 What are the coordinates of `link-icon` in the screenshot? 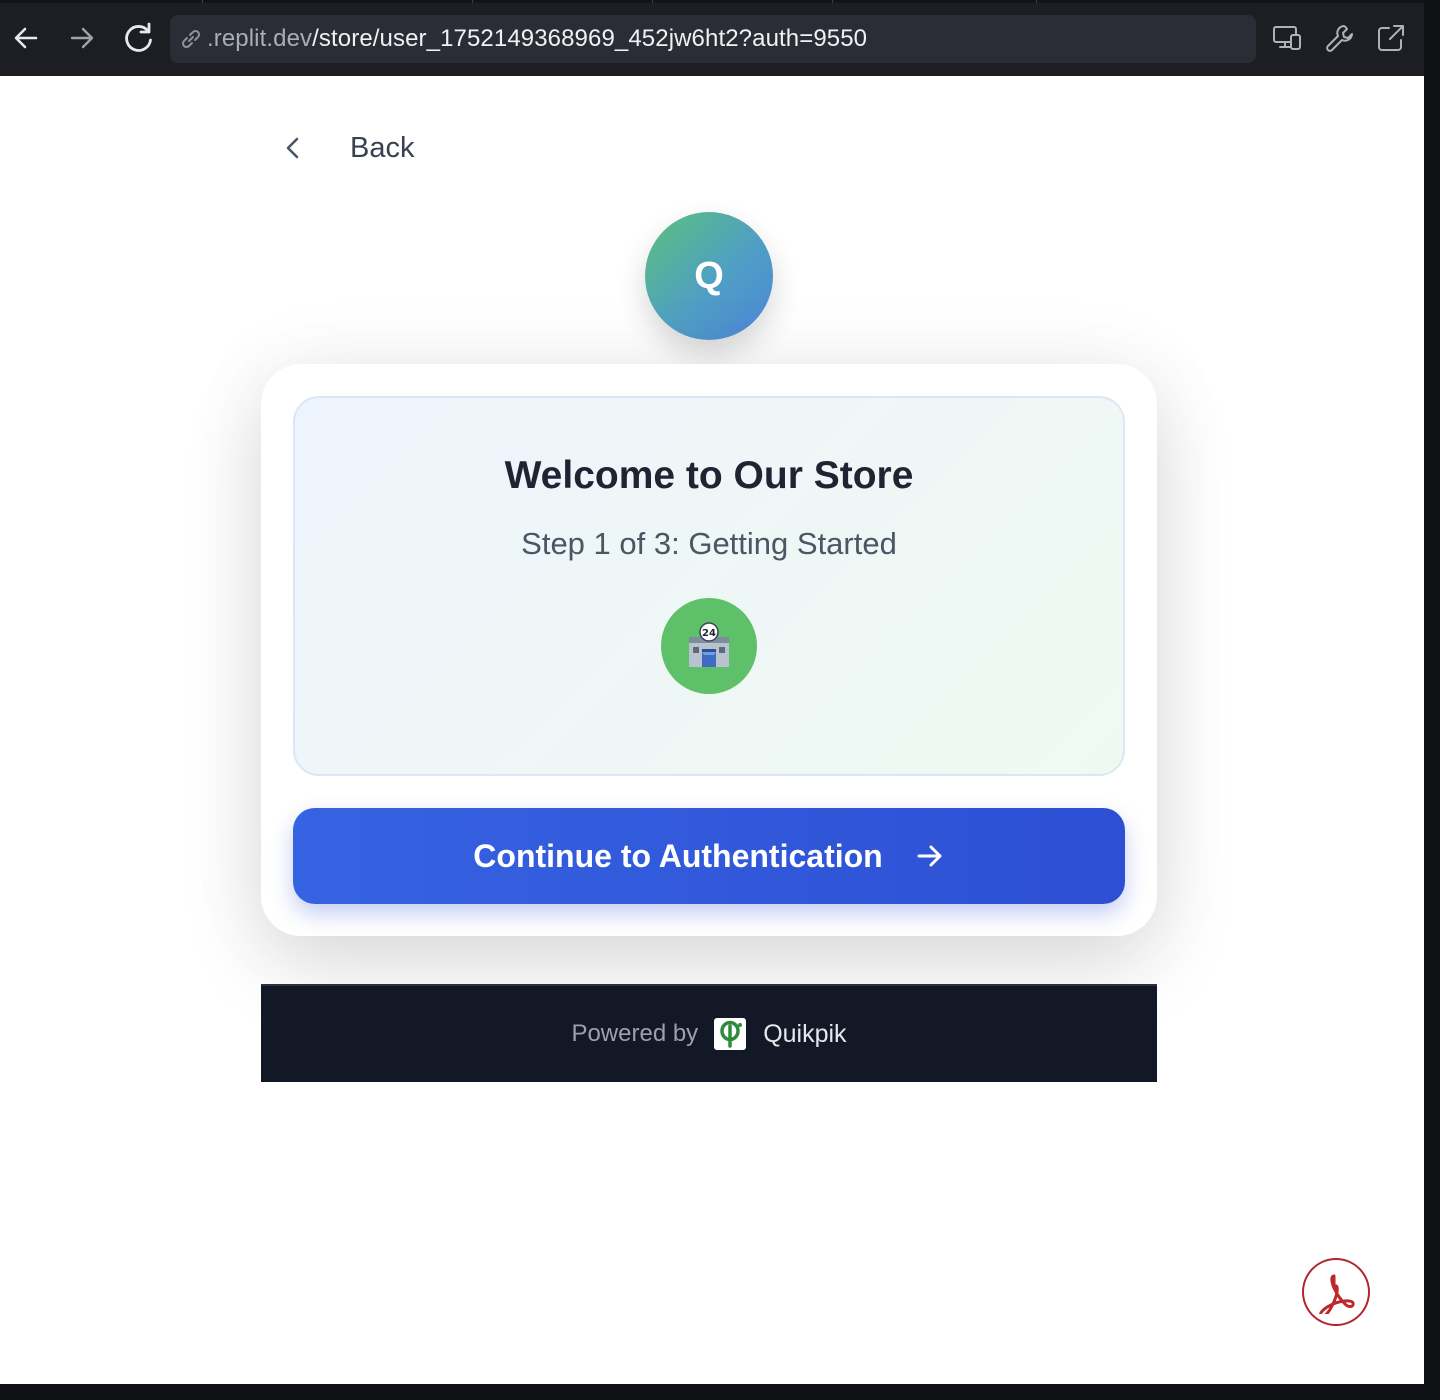 It's located at (191, 39).